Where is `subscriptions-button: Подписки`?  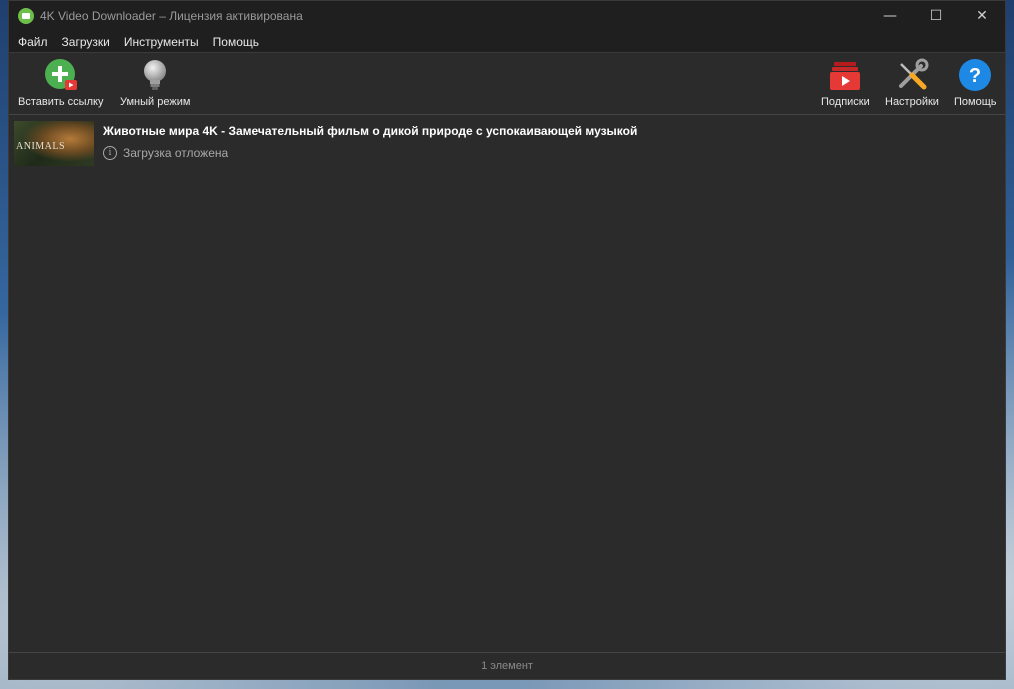
subscriptions-button: Подписки is located at coordinates (845, 83).